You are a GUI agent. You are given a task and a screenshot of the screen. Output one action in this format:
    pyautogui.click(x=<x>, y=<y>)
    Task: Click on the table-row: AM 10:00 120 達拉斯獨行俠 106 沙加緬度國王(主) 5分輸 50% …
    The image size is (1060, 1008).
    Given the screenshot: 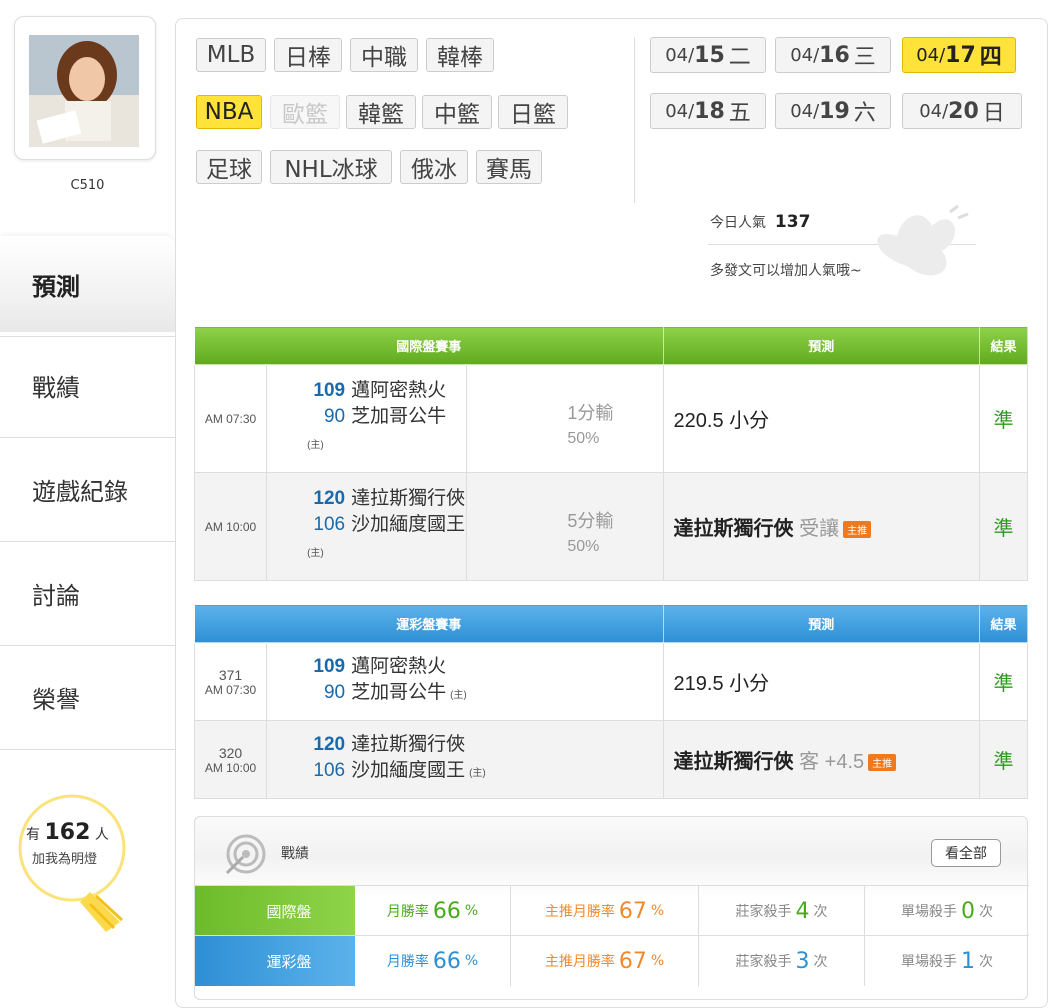 What is the action you would take?
    pyautogui.click(x=611, y=526)
    